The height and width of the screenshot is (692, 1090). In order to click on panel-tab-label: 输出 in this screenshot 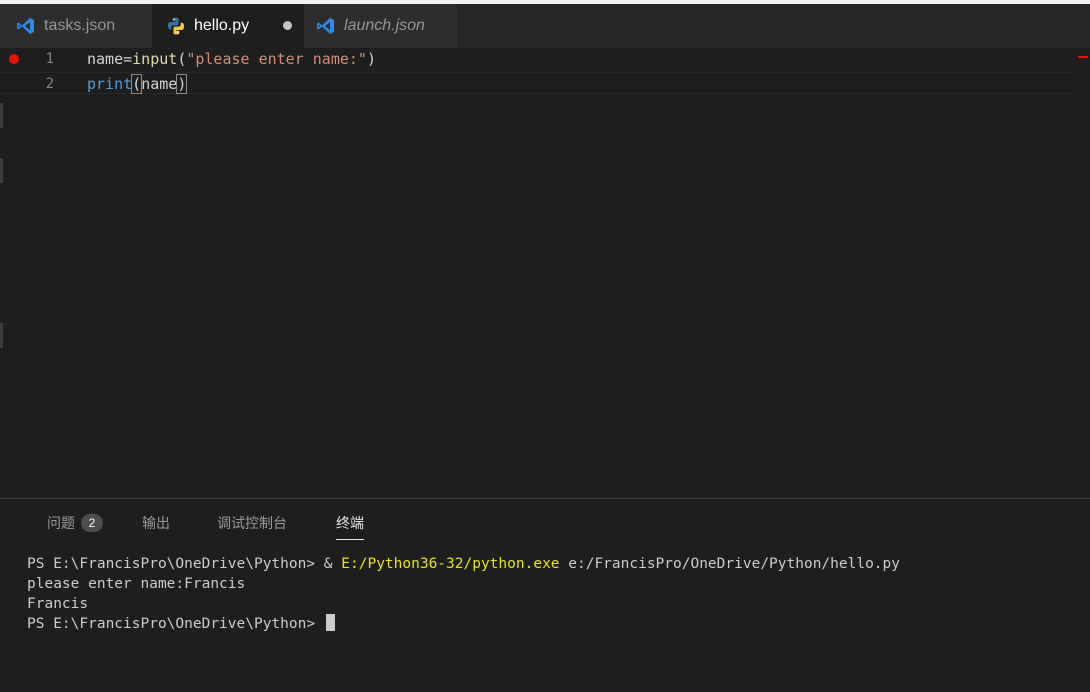, I will do `click(156, 523)`.